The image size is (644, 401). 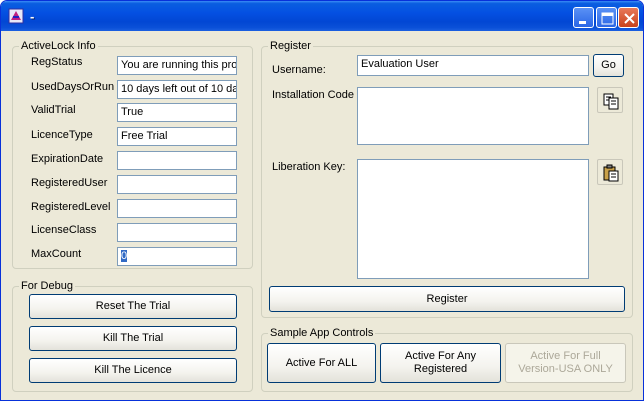 I want to click on copy-icon, so click(x=611, y=101).